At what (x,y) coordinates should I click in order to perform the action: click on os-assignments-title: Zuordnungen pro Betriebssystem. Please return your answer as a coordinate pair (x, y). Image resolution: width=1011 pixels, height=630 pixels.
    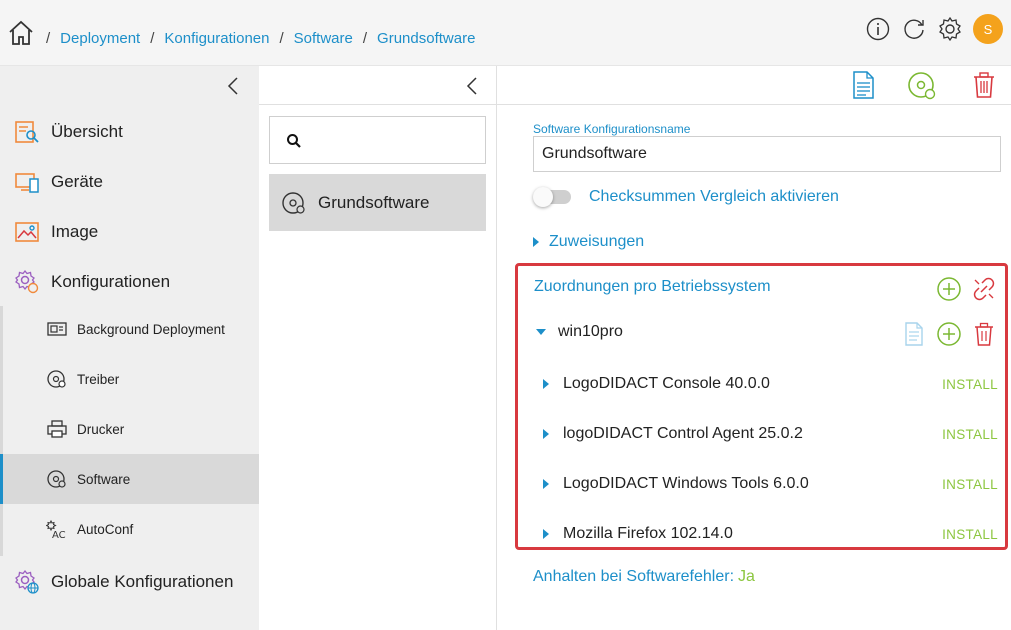
    Looking at the image, I should click on (652, 286).